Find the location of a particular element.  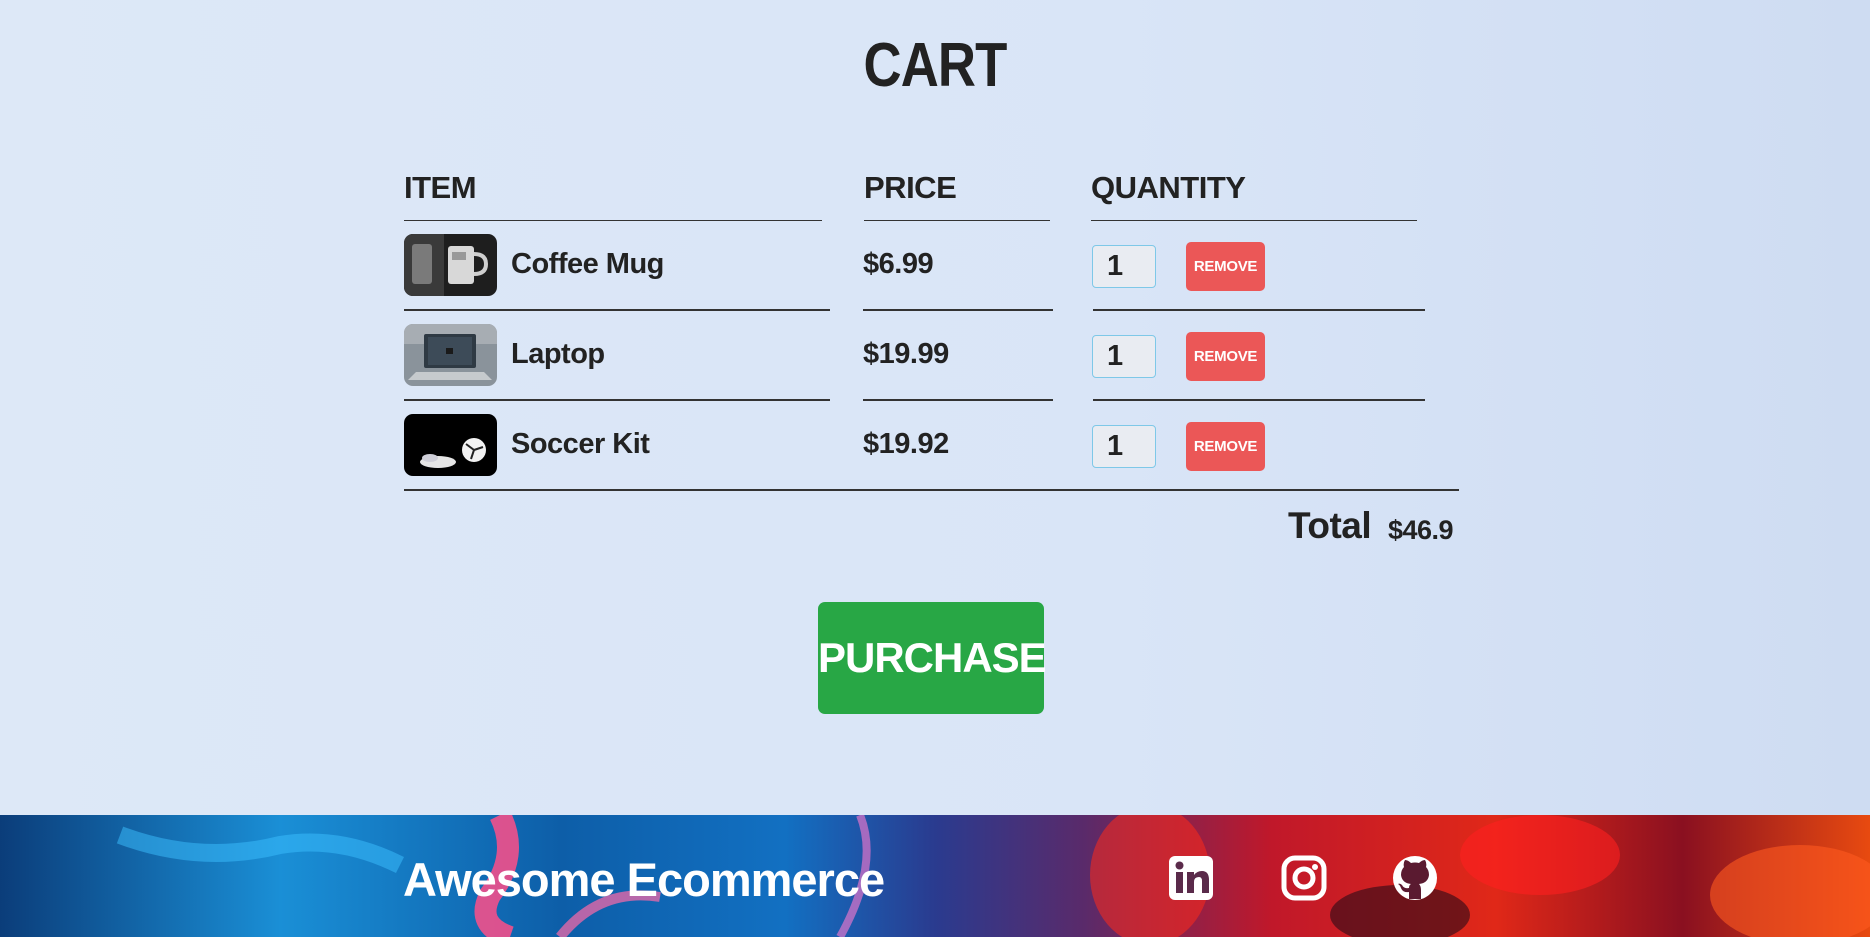

linkedin-icon is located at coordinates (1191, 878).